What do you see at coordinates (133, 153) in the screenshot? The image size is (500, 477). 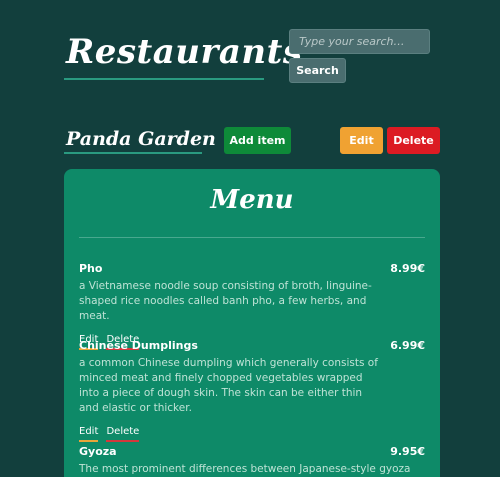 I see `restaurant-name-underline` at bounding box center [133, 153].